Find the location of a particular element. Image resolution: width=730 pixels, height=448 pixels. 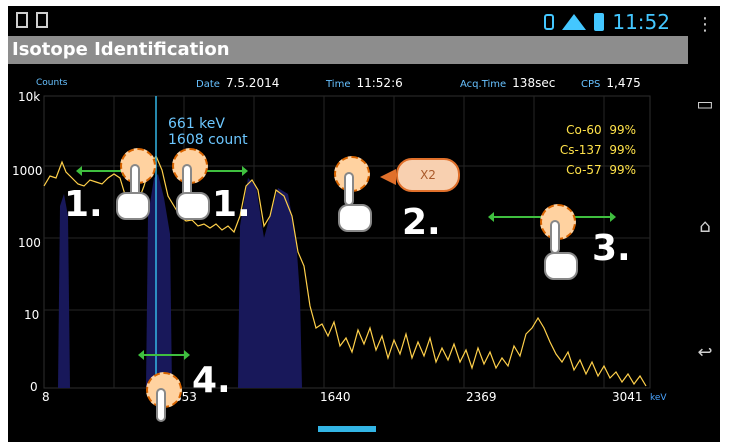

double-tap-hint: X2 is located at coordinates (428, 175).